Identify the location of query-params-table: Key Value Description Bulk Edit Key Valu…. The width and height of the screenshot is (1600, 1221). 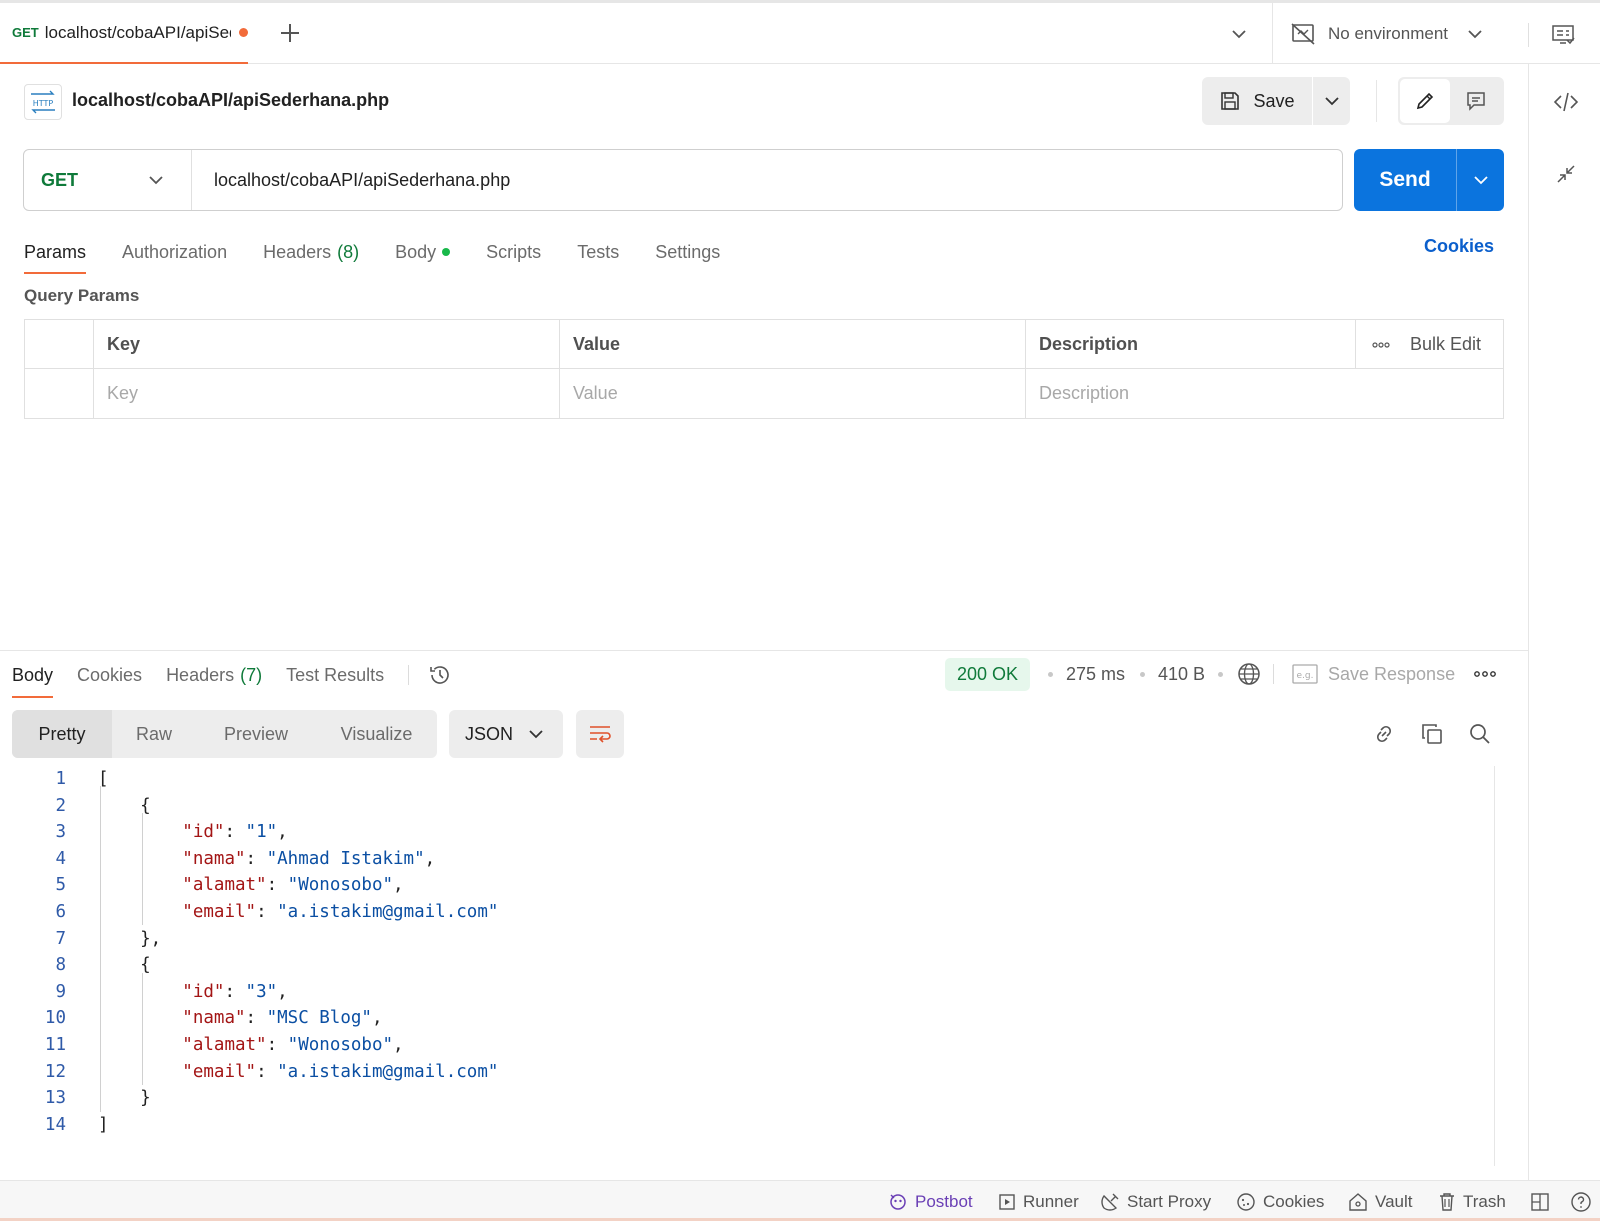
(764, 369).